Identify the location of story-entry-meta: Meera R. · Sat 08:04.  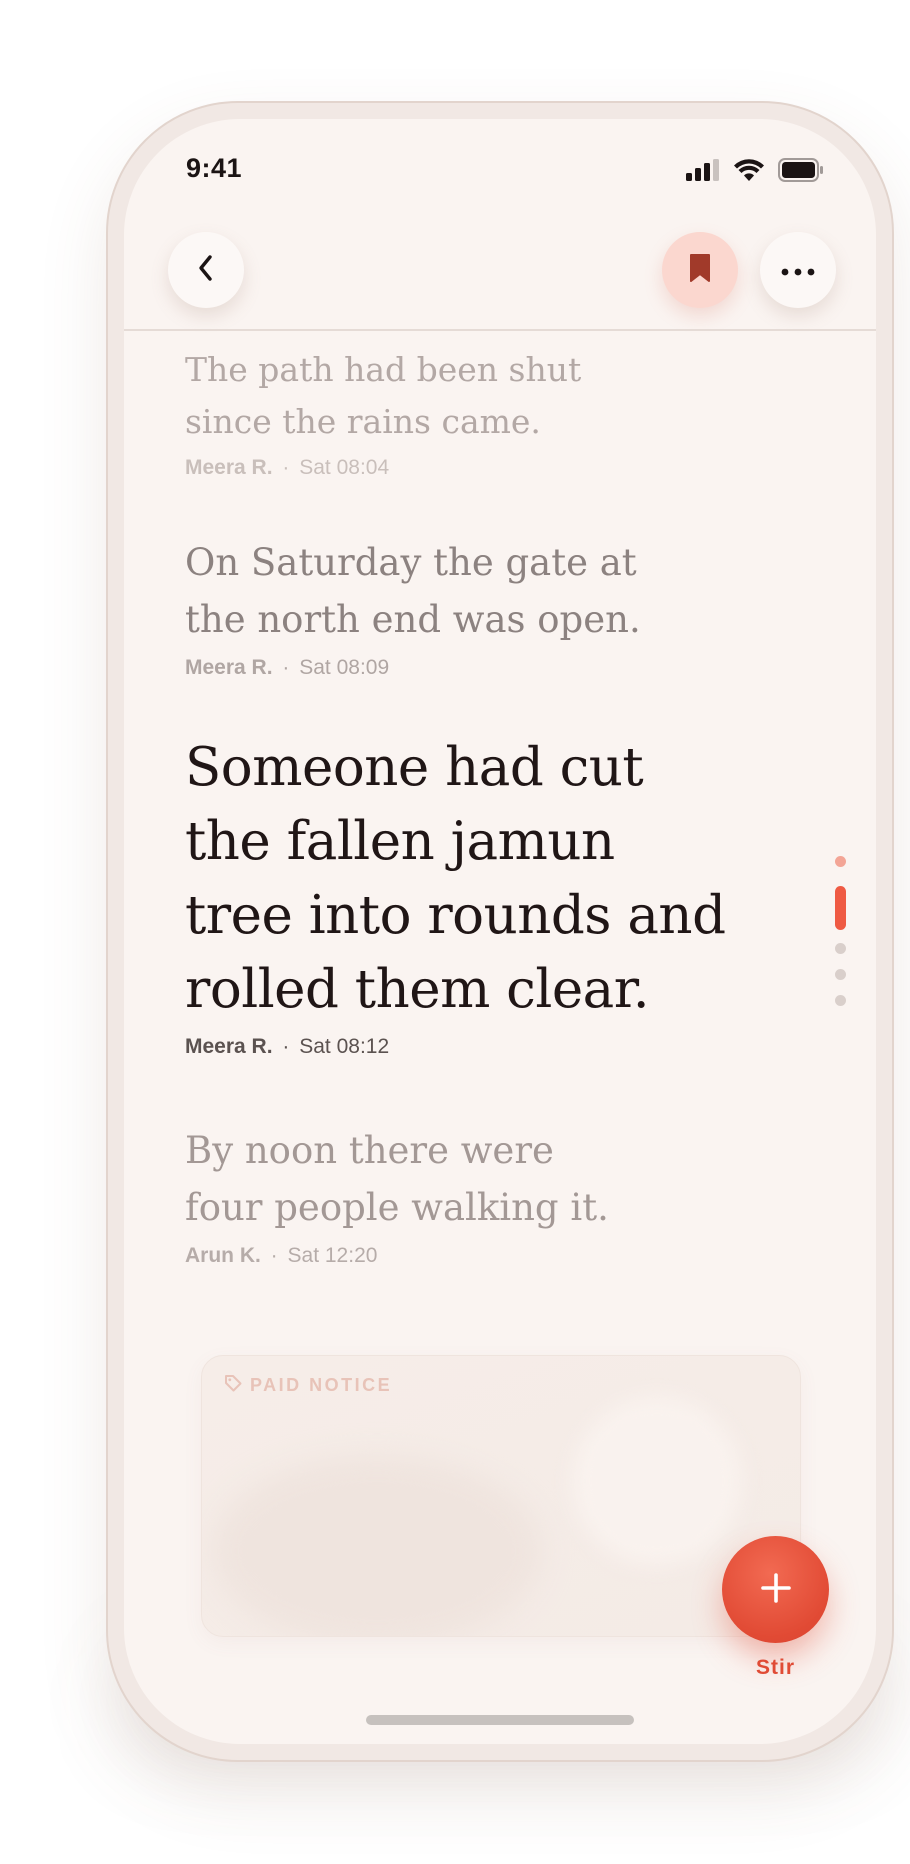
(495, 468).